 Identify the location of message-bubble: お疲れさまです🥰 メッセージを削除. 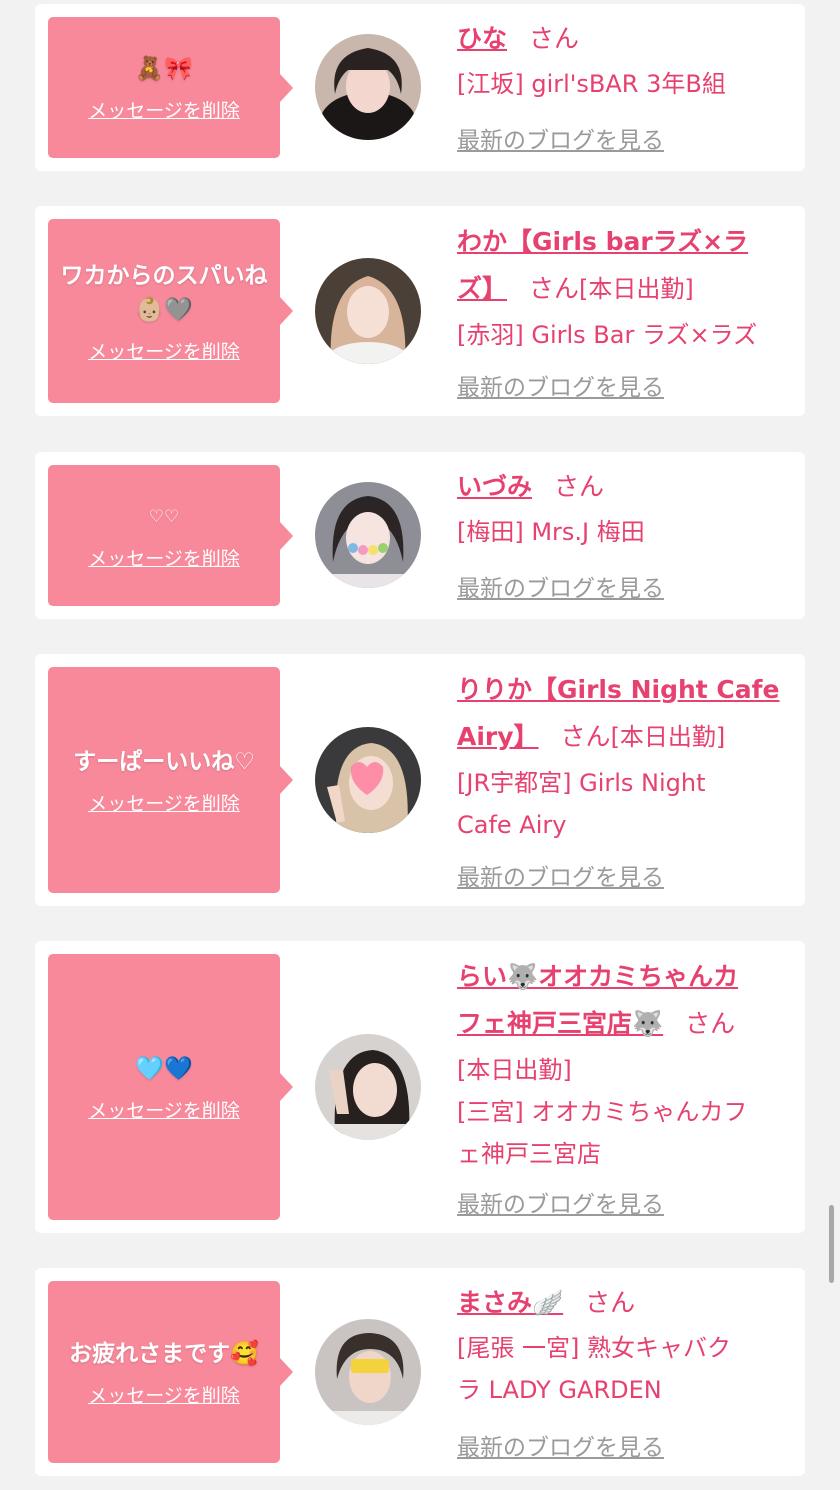
(170, 1372).